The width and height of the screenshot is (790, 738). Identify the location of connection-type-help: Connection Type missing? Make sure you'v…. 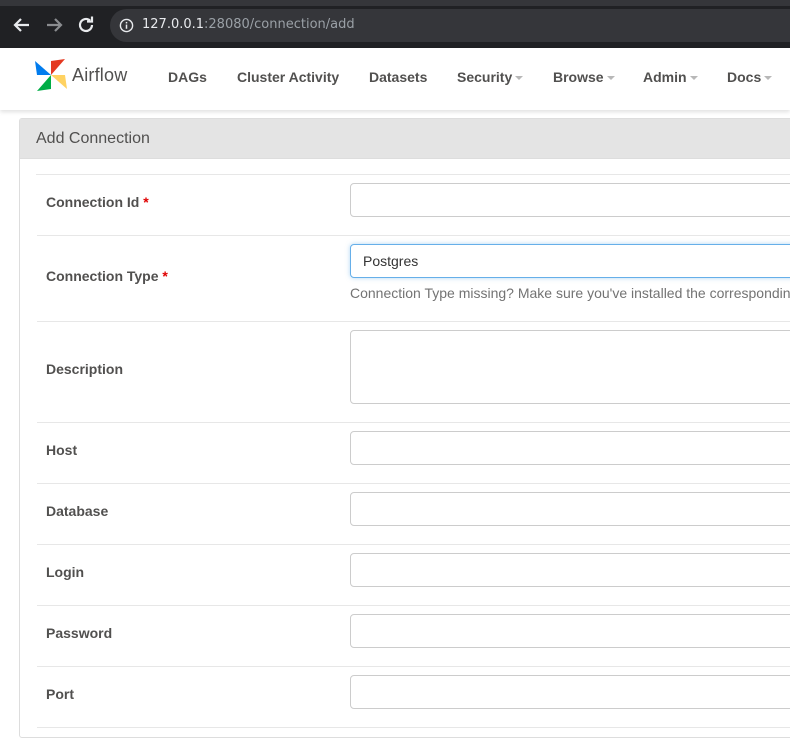
(570, 293).